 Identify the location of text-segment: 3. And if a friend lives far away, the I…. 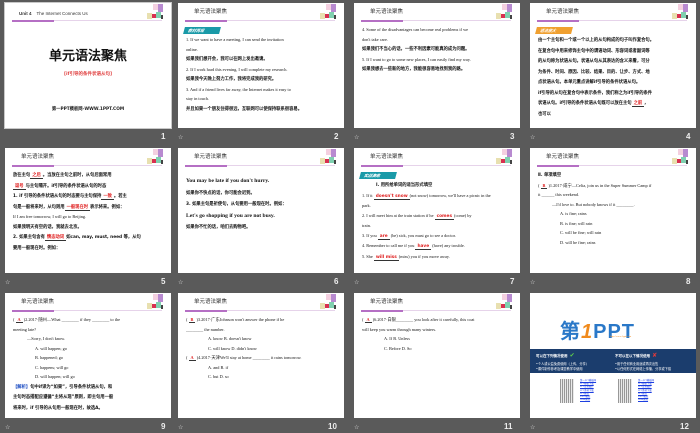
(238, 89).